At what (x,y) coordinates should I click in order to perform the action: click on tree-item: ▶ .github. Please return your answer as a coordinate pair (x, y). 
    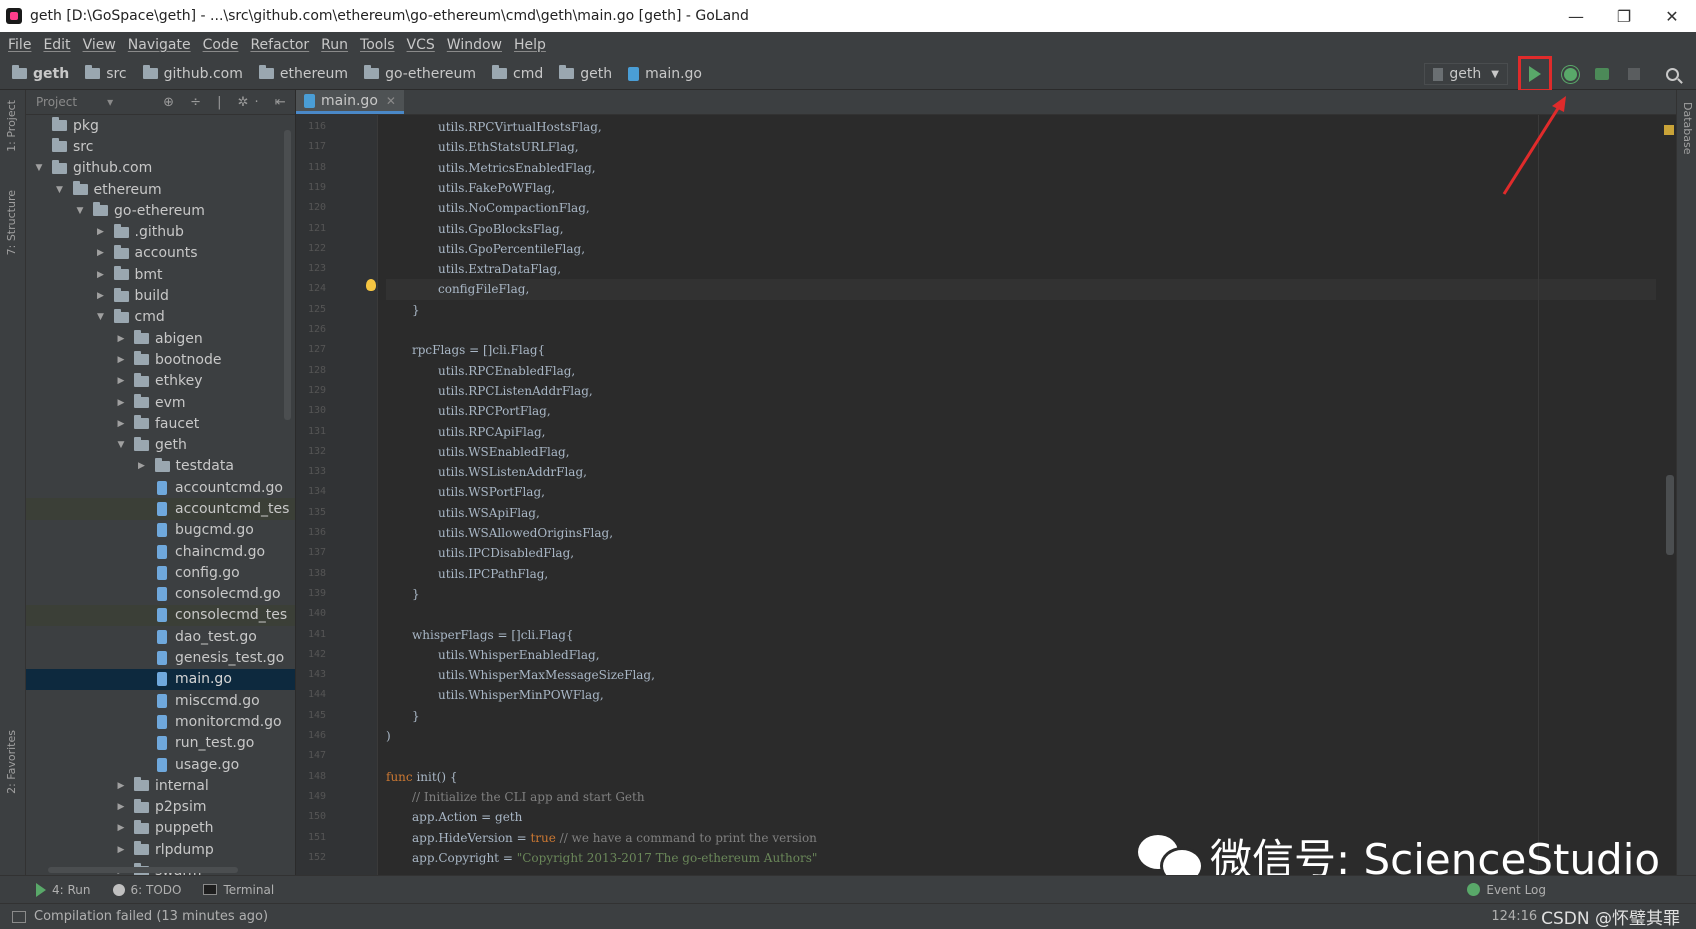
    Looking at the image, I should click on (160, 231).